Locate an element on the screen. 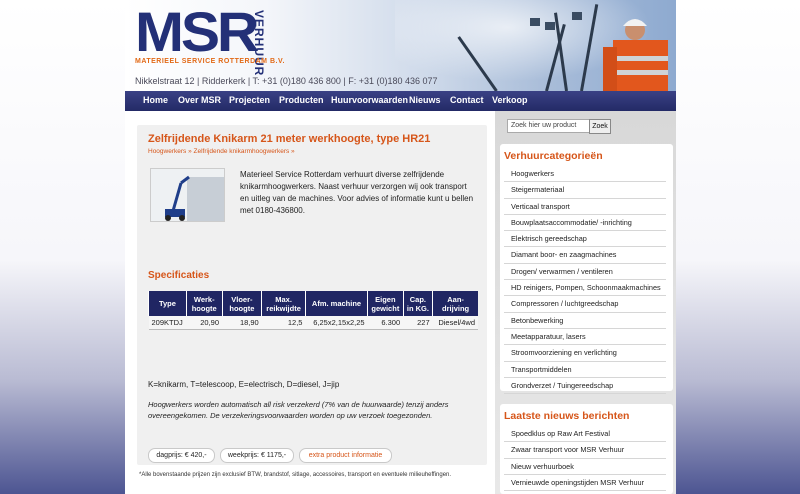 The height and width of the screenshot is (494, 800). nav-nieuws: Nieuws is located at coordinates (425, 100).